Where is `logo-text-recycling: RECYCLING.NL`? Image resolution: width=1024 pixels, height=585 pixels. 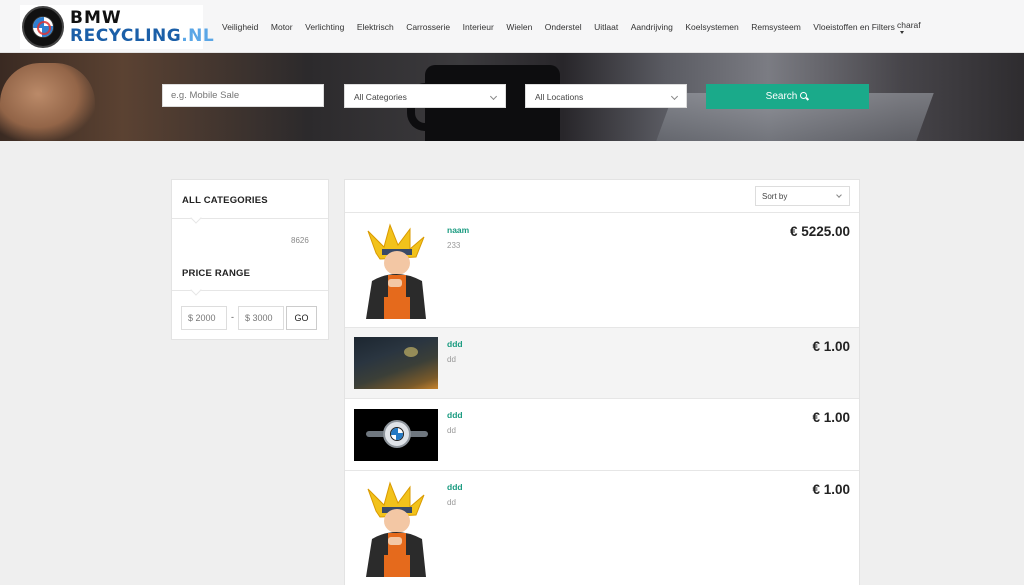
logo-text-recycling: RECYCLING.NL is located at coordinates (142, 36).